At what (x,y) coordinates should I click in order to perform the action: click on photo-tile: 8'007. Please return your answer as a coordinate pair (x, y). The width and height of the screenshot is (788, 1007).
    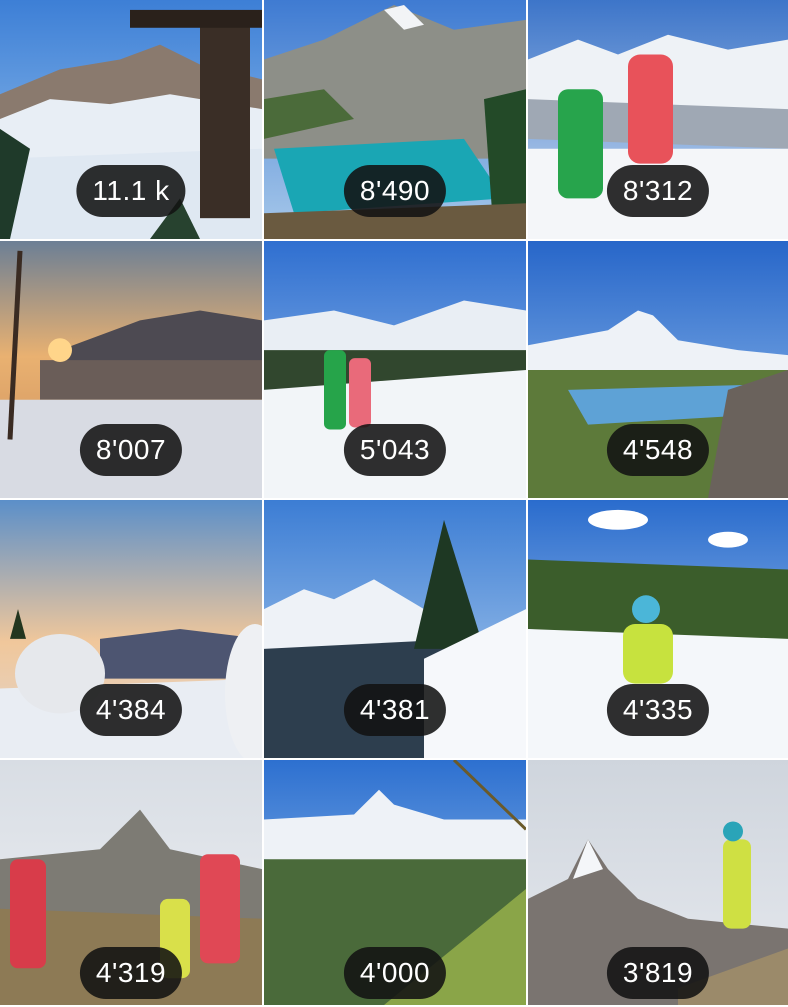
    Looking at the image, I should click on (131, 370).